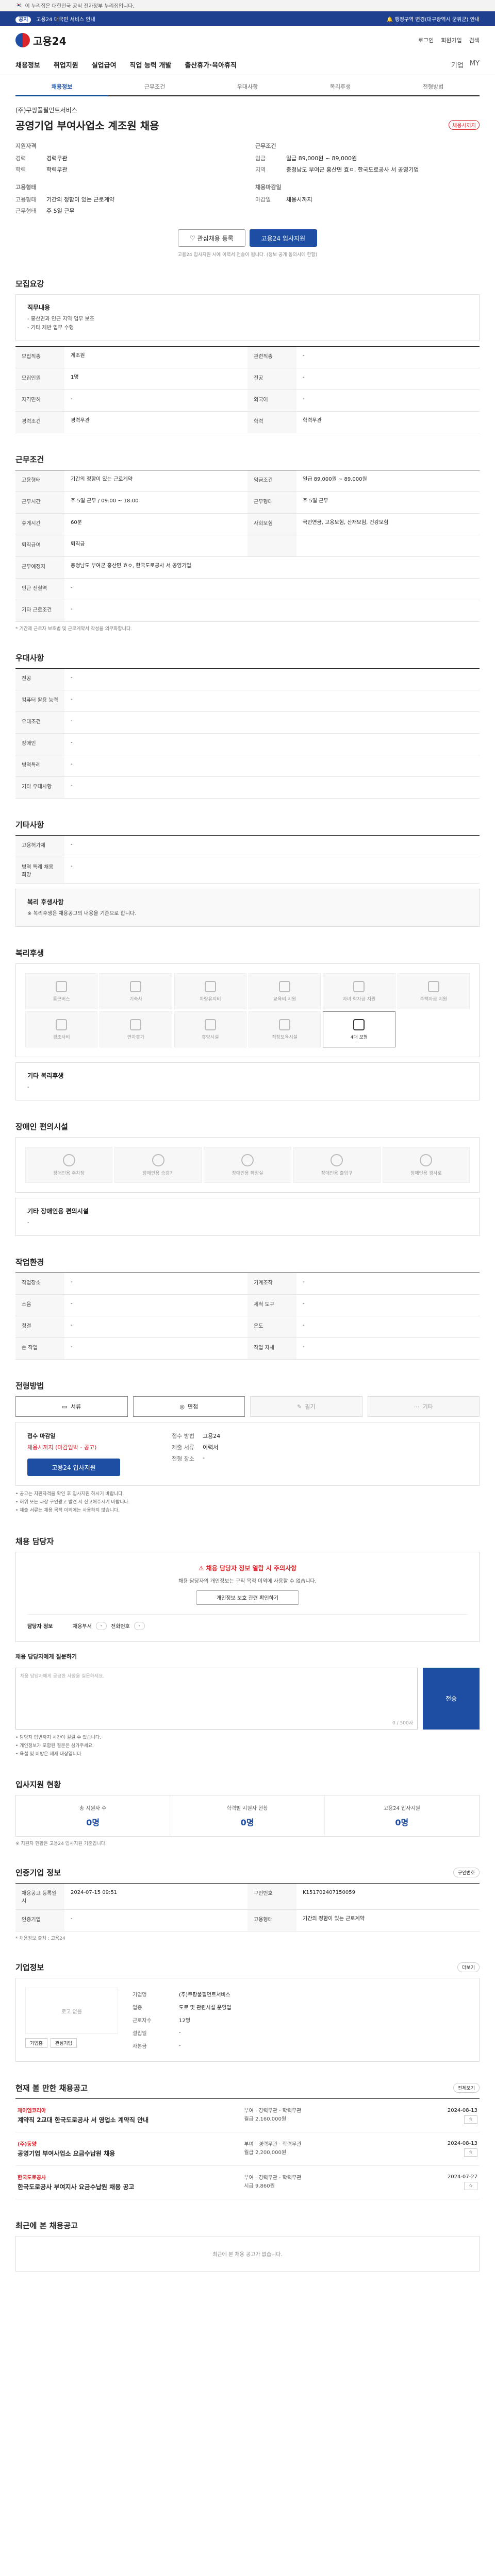 The width and height of the screenshot is (495, 2576). I want to click on table-row: 장애인 -, so click(247, 744).